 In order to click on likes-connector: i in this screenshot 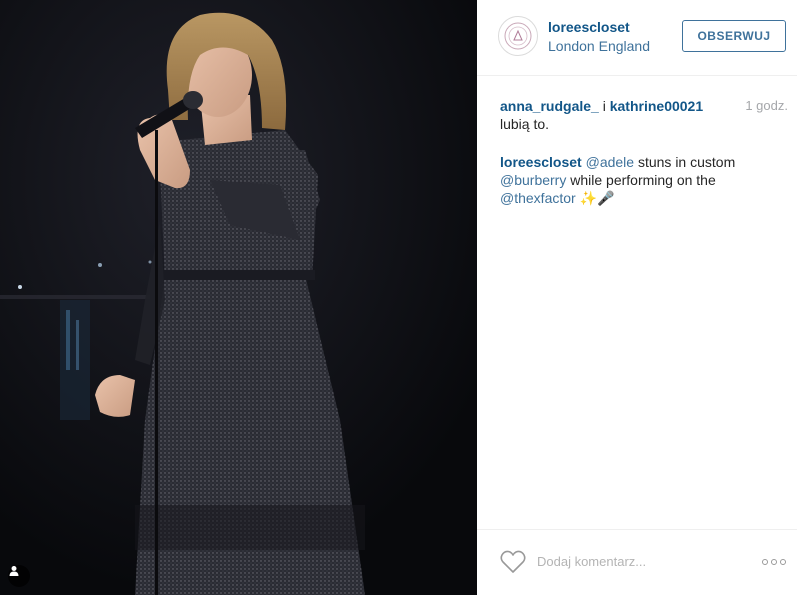, I will do `click(604, 106)`.